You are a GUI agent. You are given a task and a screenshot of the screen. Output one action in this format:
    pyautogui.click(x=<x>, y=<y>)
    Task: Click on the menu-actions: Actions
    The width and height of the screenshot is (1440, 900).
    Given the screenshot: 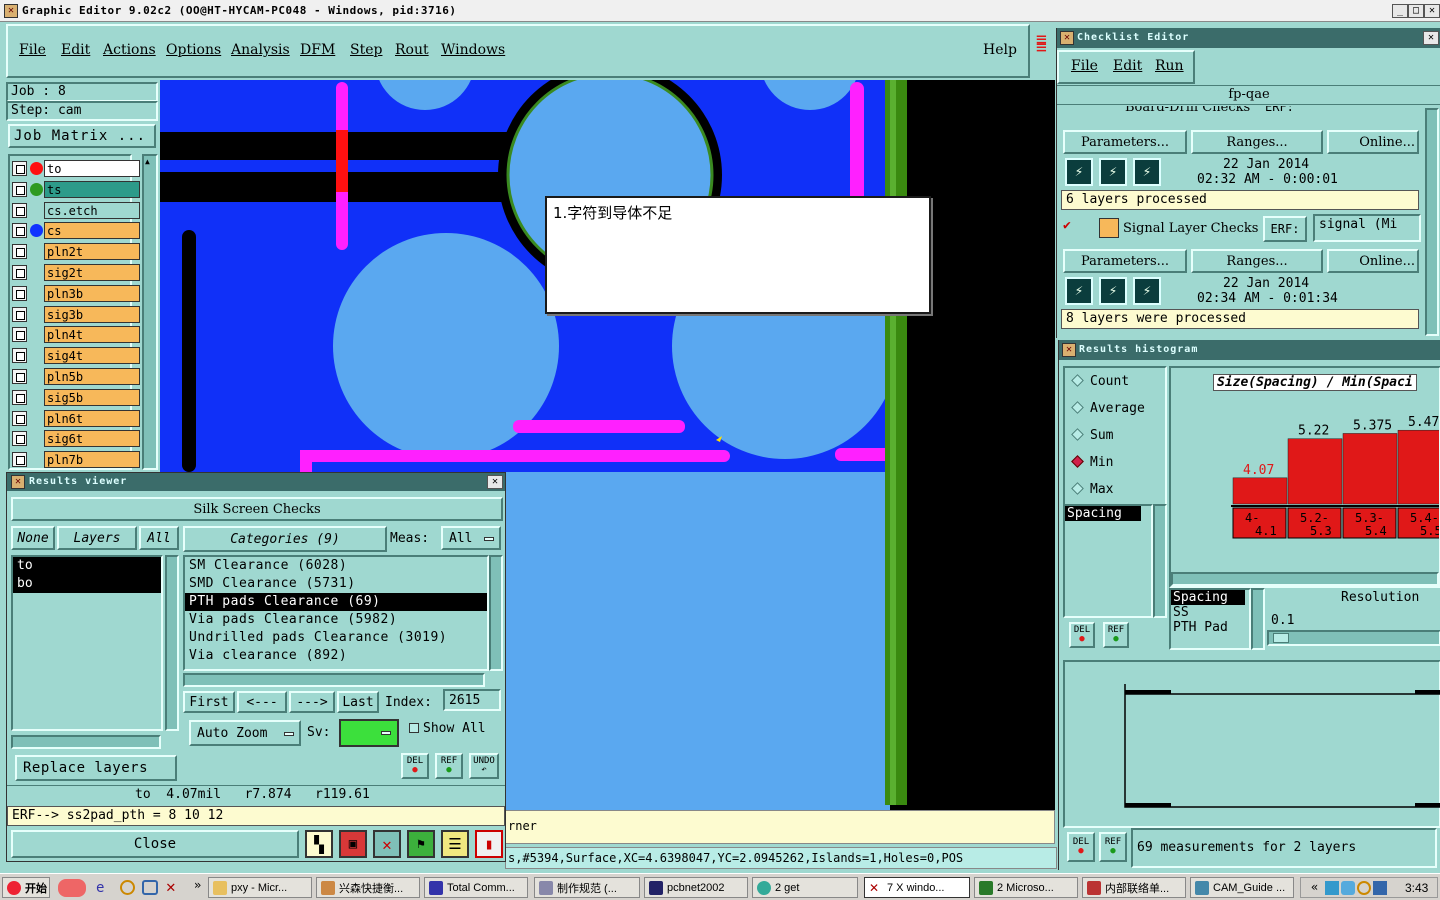 What is the action you would take?
    pyautogui.click(x=129, y=50)
    